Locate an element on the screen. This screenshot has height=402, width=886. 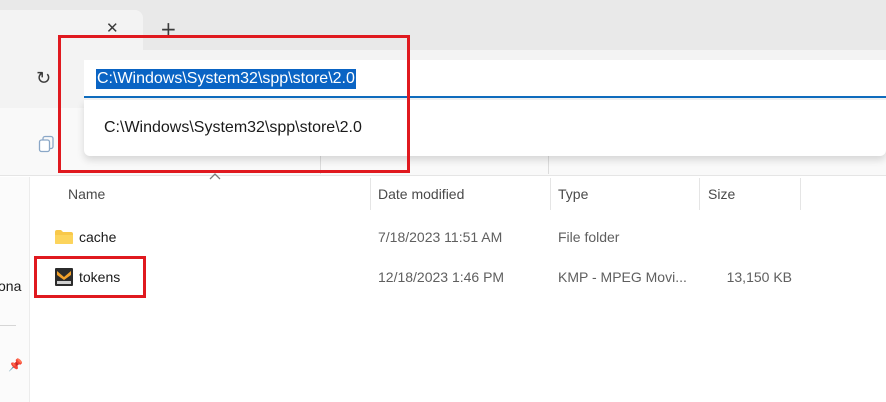
close-tab-icon: ✕ is located at coordinates (112, 28).